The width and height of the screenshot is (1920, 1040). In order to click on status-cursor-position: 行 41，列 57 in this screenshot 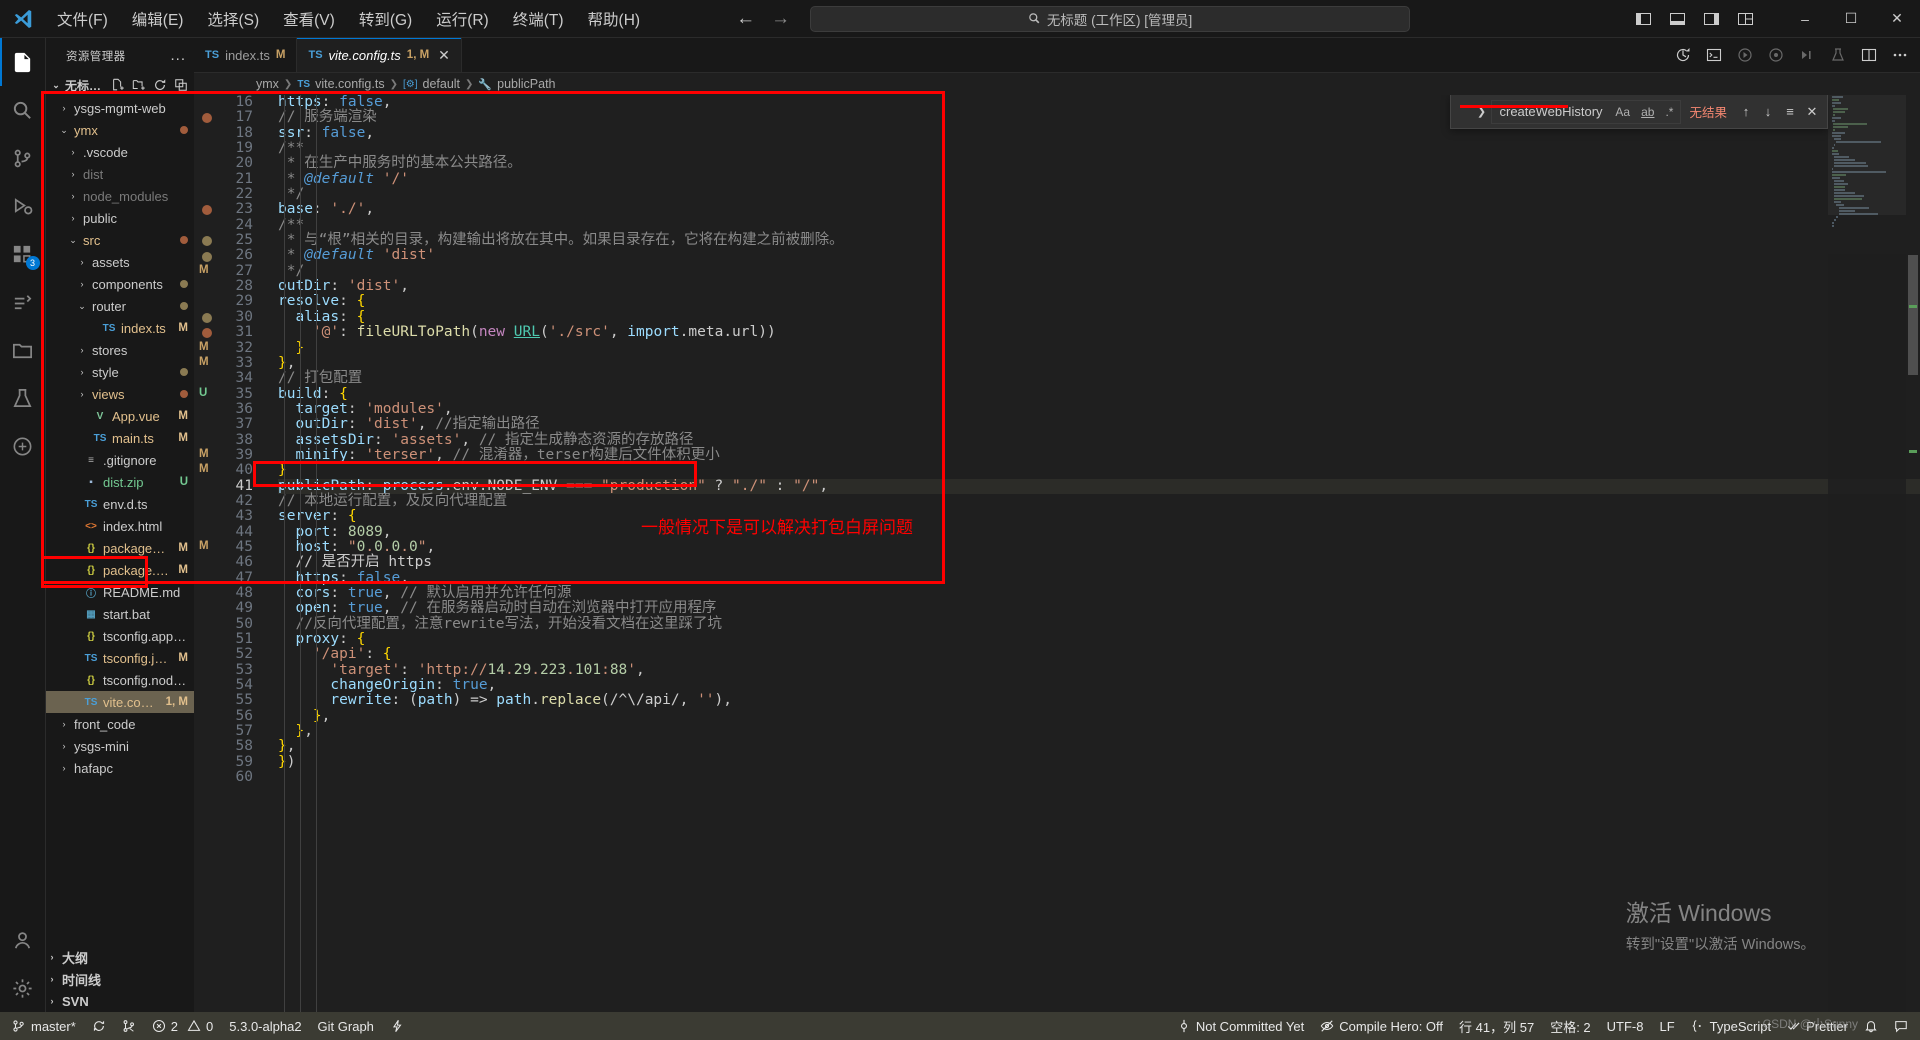, I will do `click(1496, 1026)`.